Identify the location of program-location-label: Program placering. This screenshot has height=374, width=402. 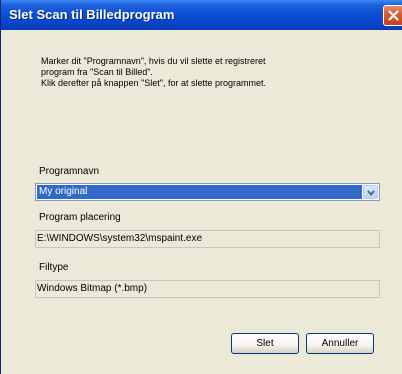
(80, 217).